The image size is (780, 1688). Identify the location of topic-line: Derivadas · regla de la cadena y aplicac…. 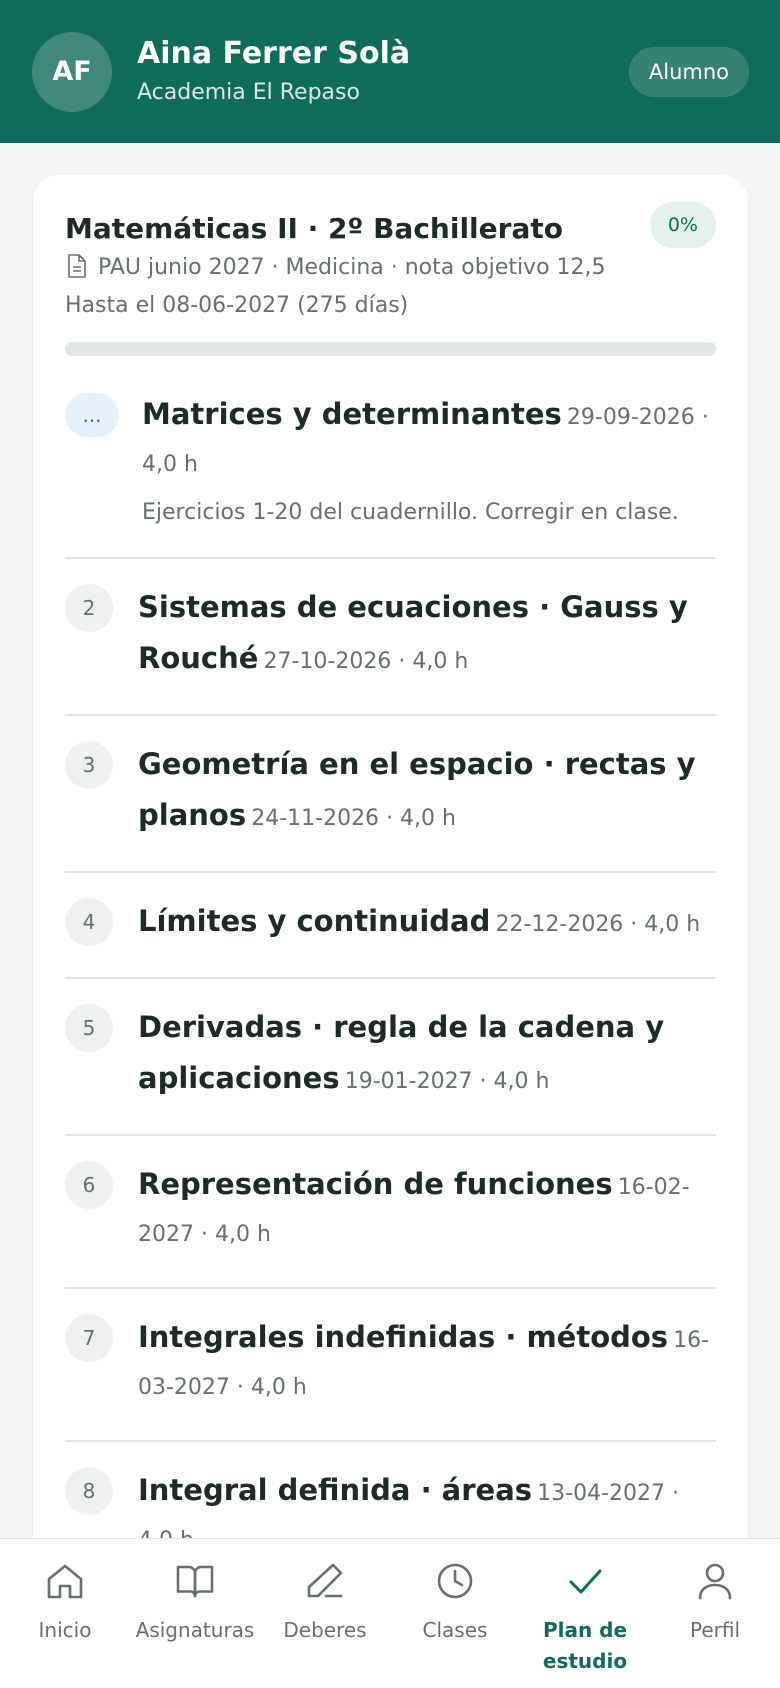
(427, 1055).